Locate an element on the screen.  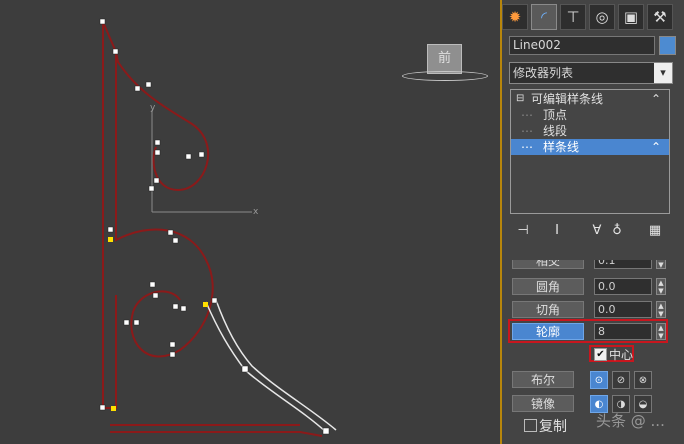
create-tab: ✹ is located at coordinates (515, 17).